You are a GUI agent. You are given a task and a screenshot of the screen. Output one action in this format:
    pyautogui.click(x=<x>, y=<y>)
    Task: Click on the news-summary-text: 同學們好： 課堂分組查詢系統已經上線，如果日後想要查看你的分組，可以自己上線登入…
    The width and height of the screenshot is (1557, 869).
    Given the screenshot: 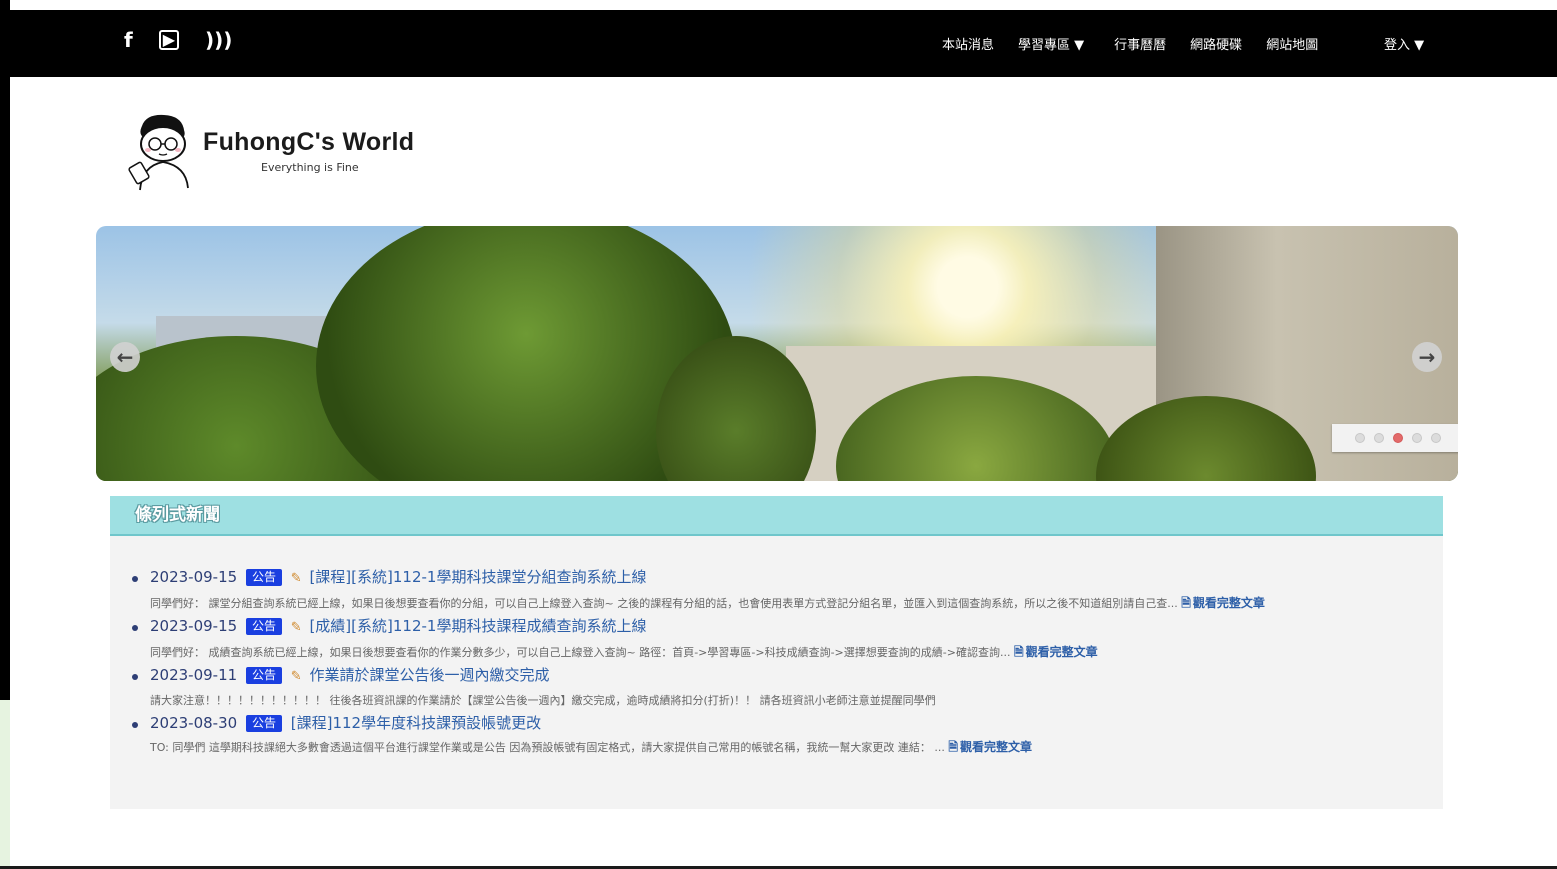 What is the action you would take?
    pyautogui.click(x=664, y=603)
    